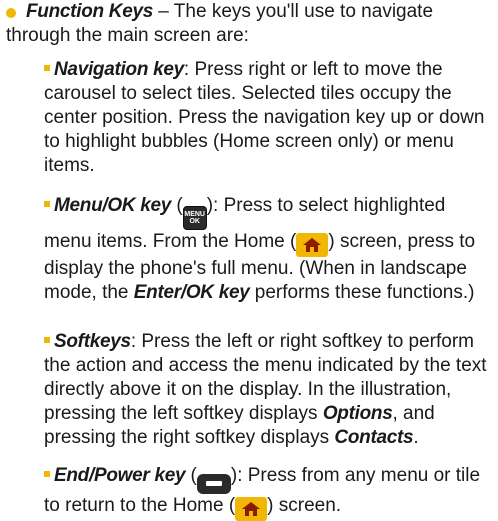 The width and height of the screenshot is (498, 521). I want to click on end-power-key-icon, so click(213, 483).